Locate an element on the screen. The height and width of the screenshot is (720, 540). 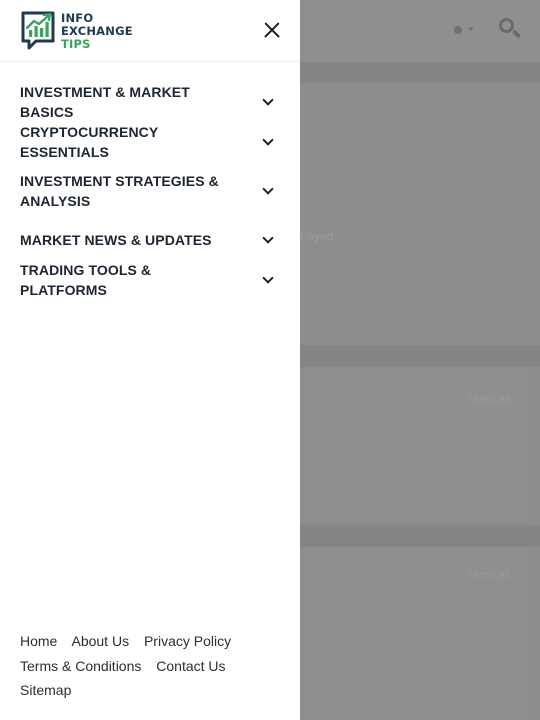
menu-item-label: TRADING TOOLS & PLATFORMS is located at coordinates (86, 280).